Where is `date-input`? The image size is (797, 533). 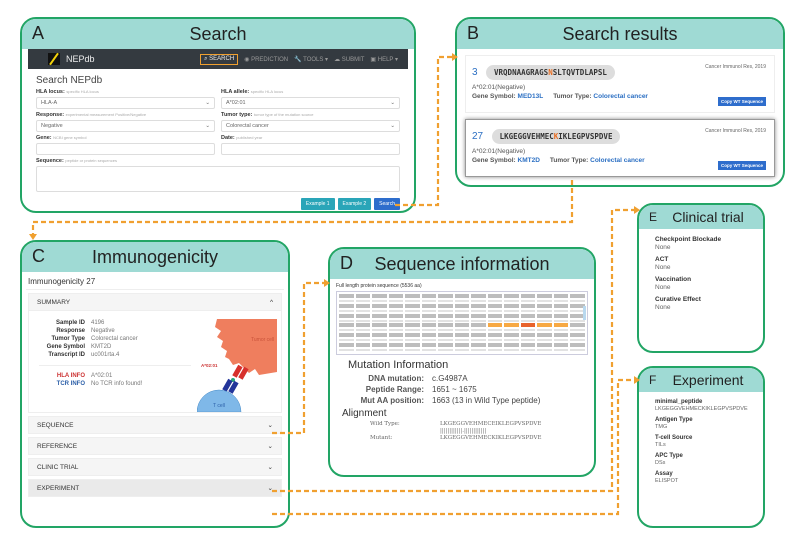
date-input is located at coordinates (310, 149).